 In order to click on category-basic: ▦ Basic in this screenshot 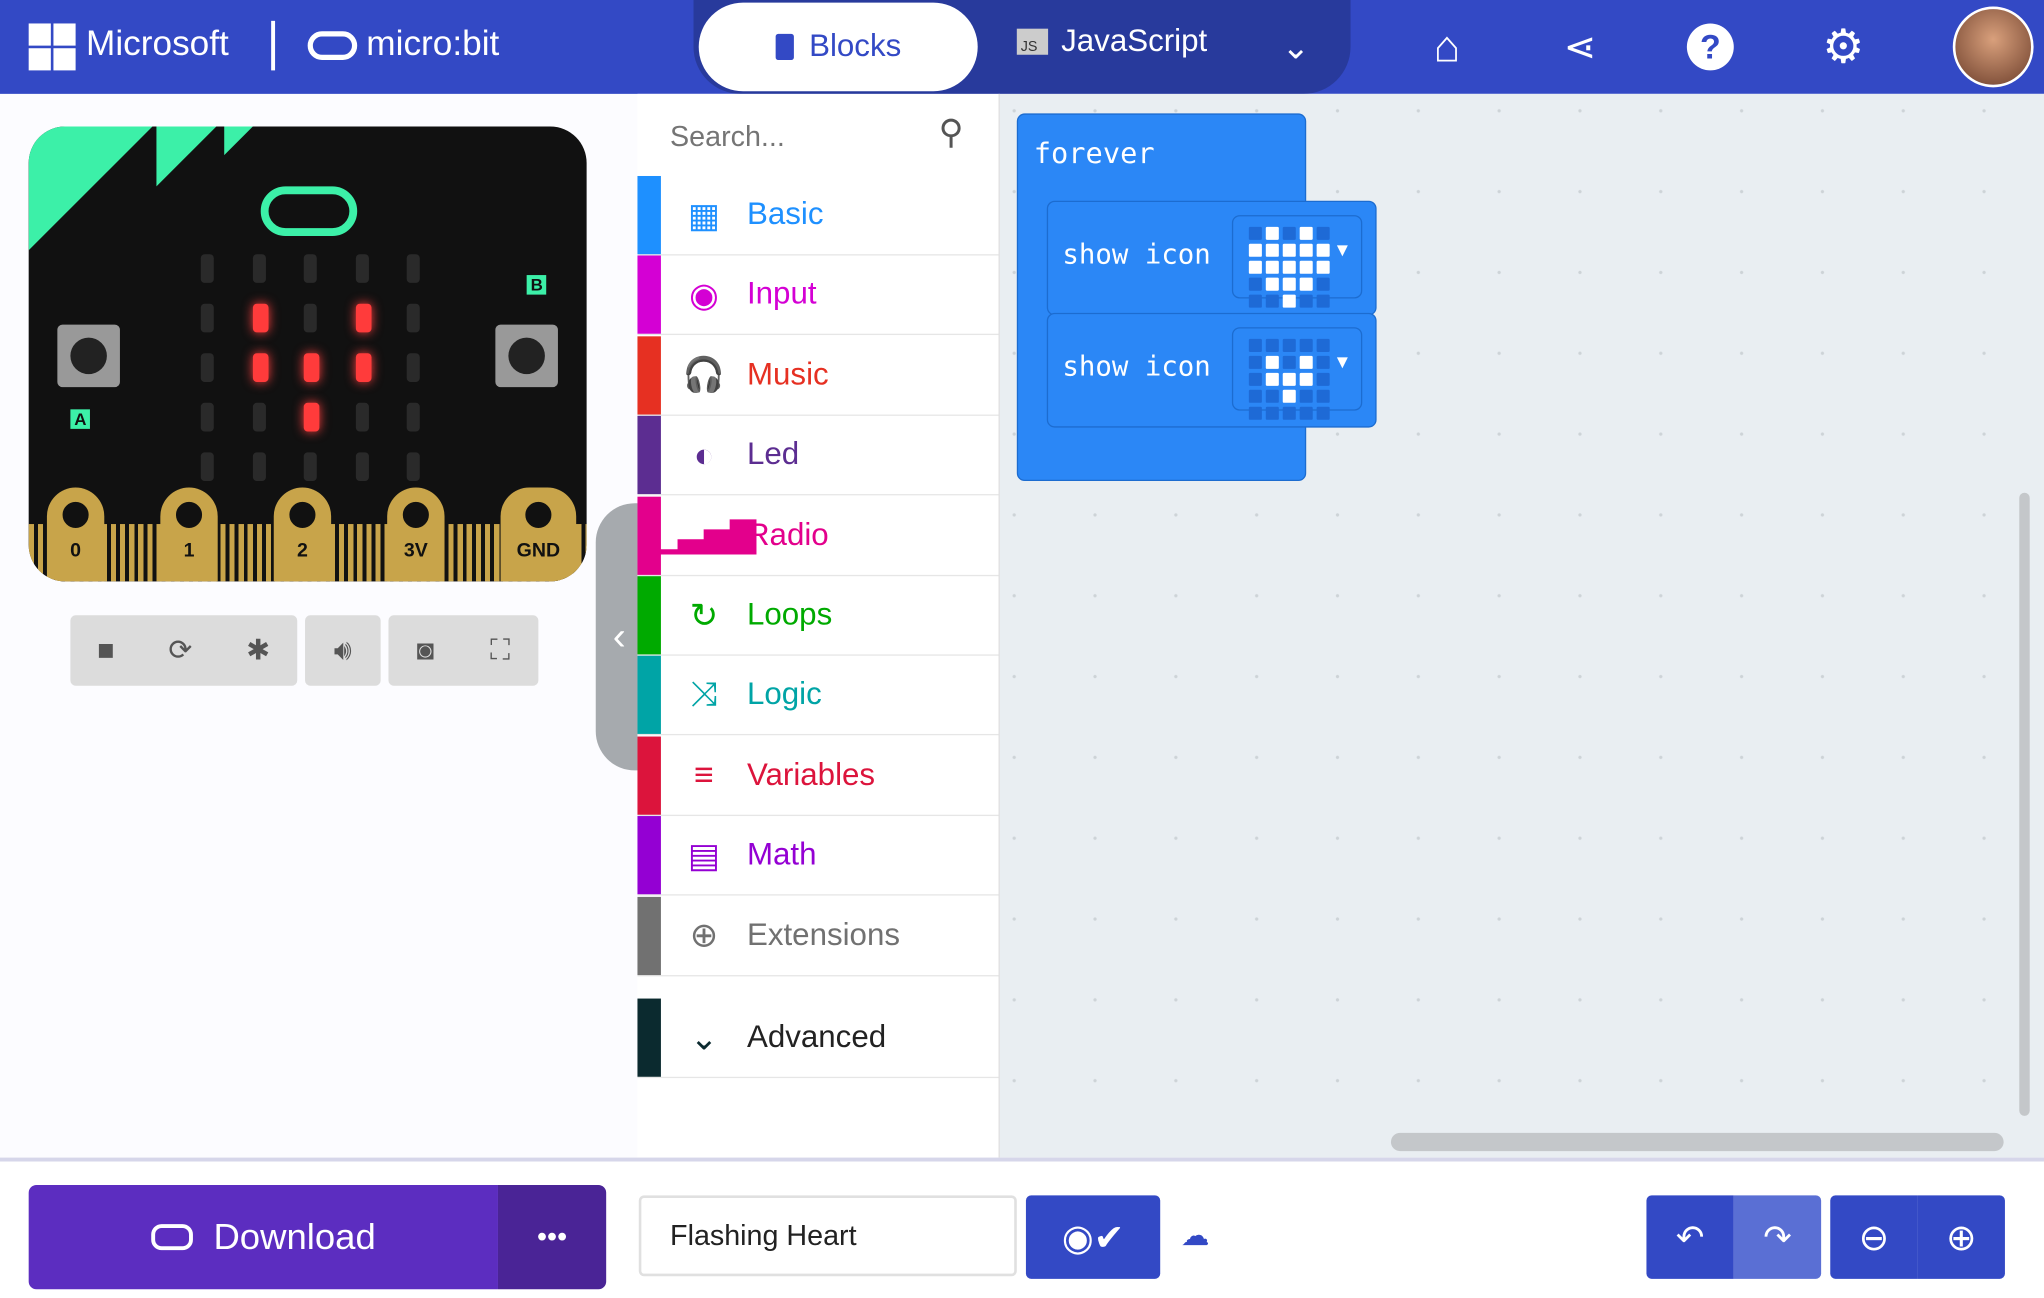, I will do `click(818, 215)`.